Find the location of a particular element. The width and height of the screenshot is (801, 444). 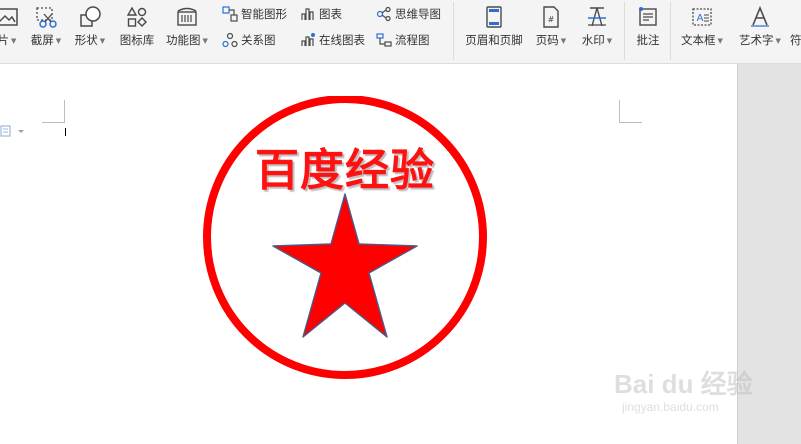

smart-graphic-button: 智能图形 is located at coordinates (254, 14).